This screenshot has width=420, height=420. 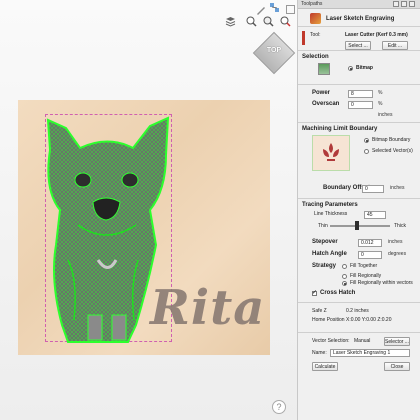 I want to click on overscan-unit: %, so click(x=380, y=104).